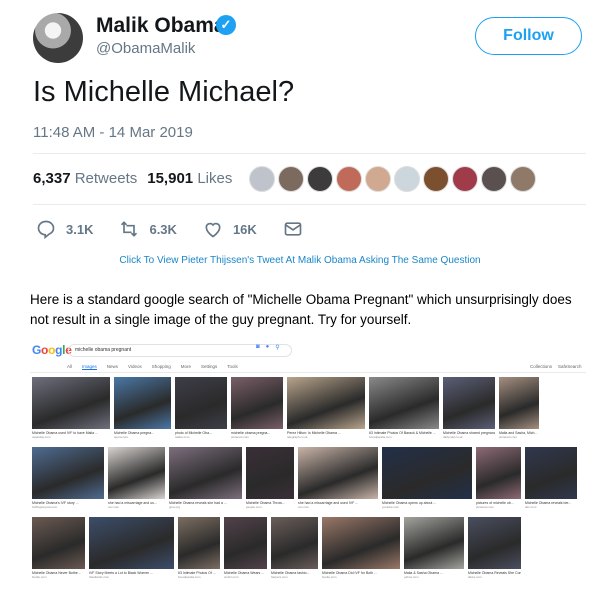  Describe the element at coordinates (148, 229) in the screenshot. I see `retweet-button: 6.3K` at that location.